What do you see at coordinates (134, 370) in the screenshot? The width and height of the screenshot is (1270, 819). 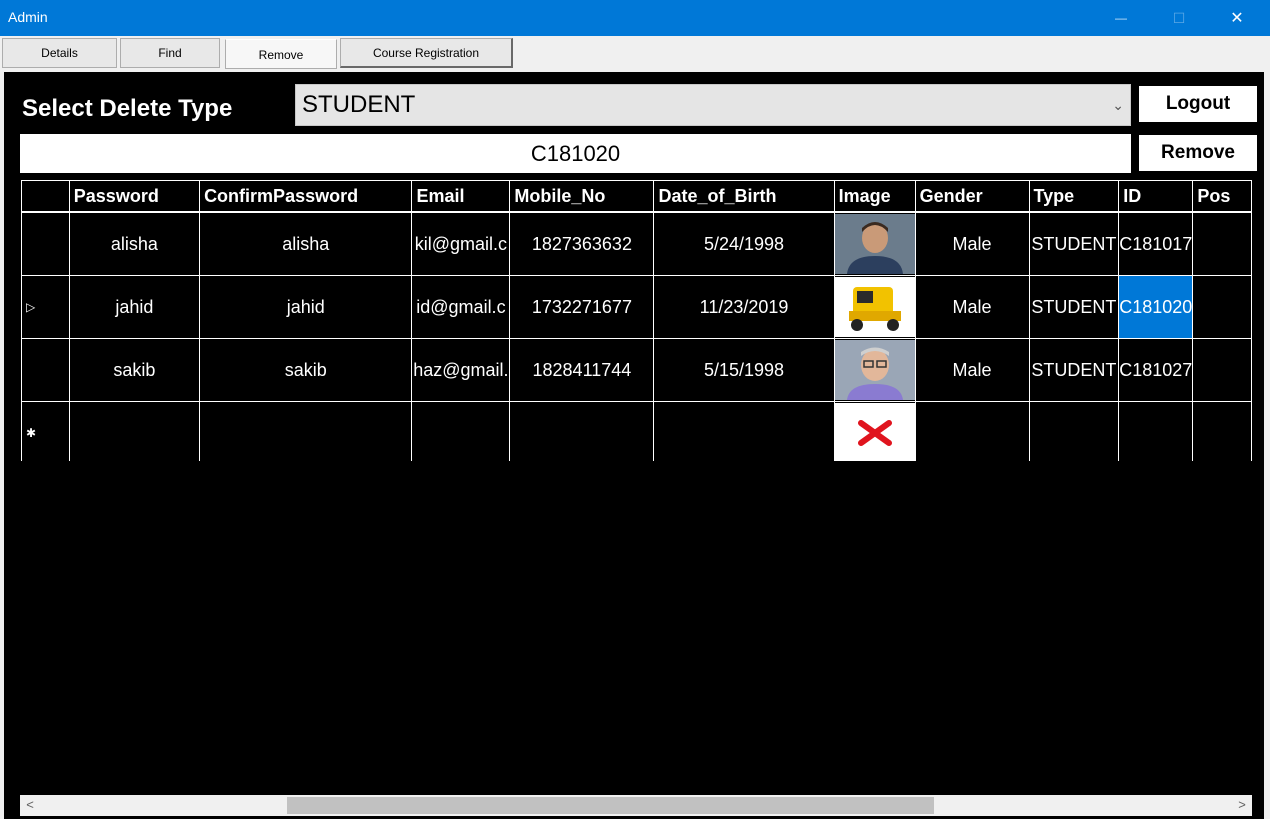 I see `password-cell: sakib` at bounding box center [134, 370].